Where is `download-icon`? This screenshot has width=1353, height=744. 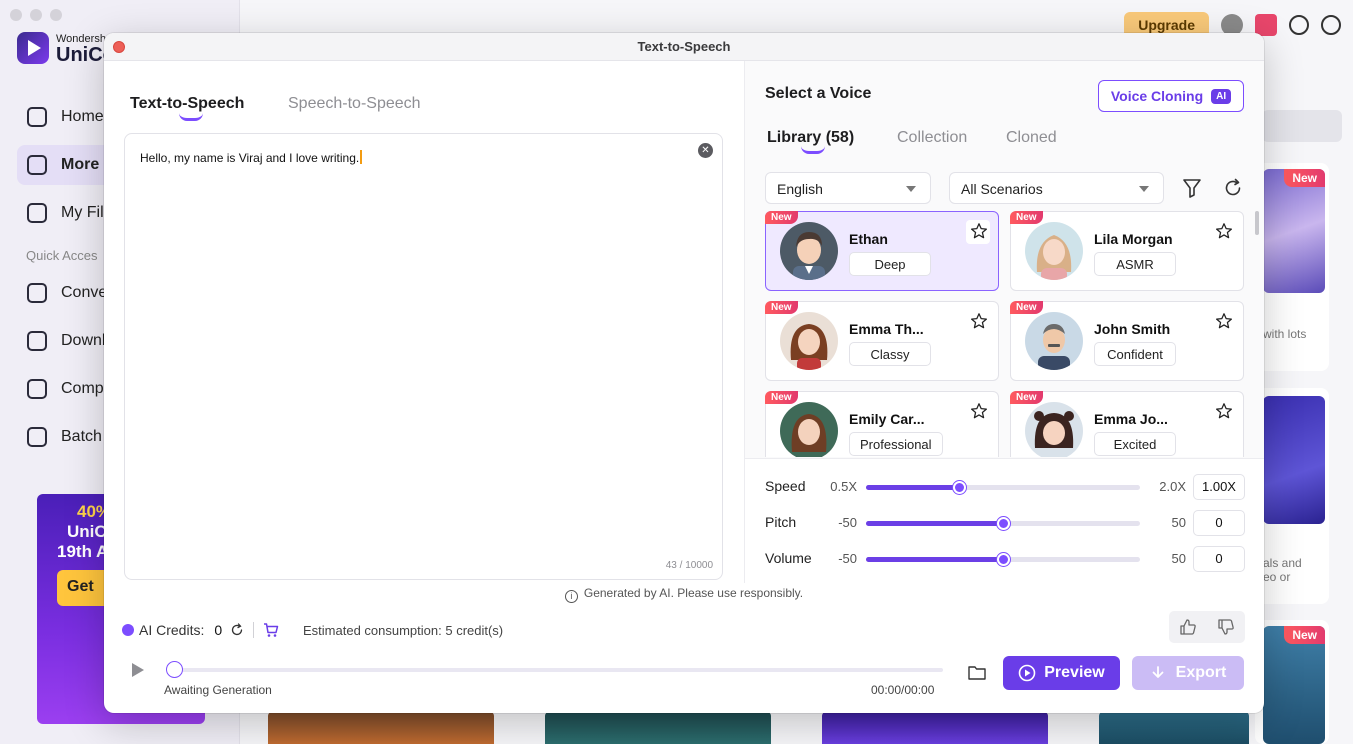
download-icon is located at coordinates (37, 341).